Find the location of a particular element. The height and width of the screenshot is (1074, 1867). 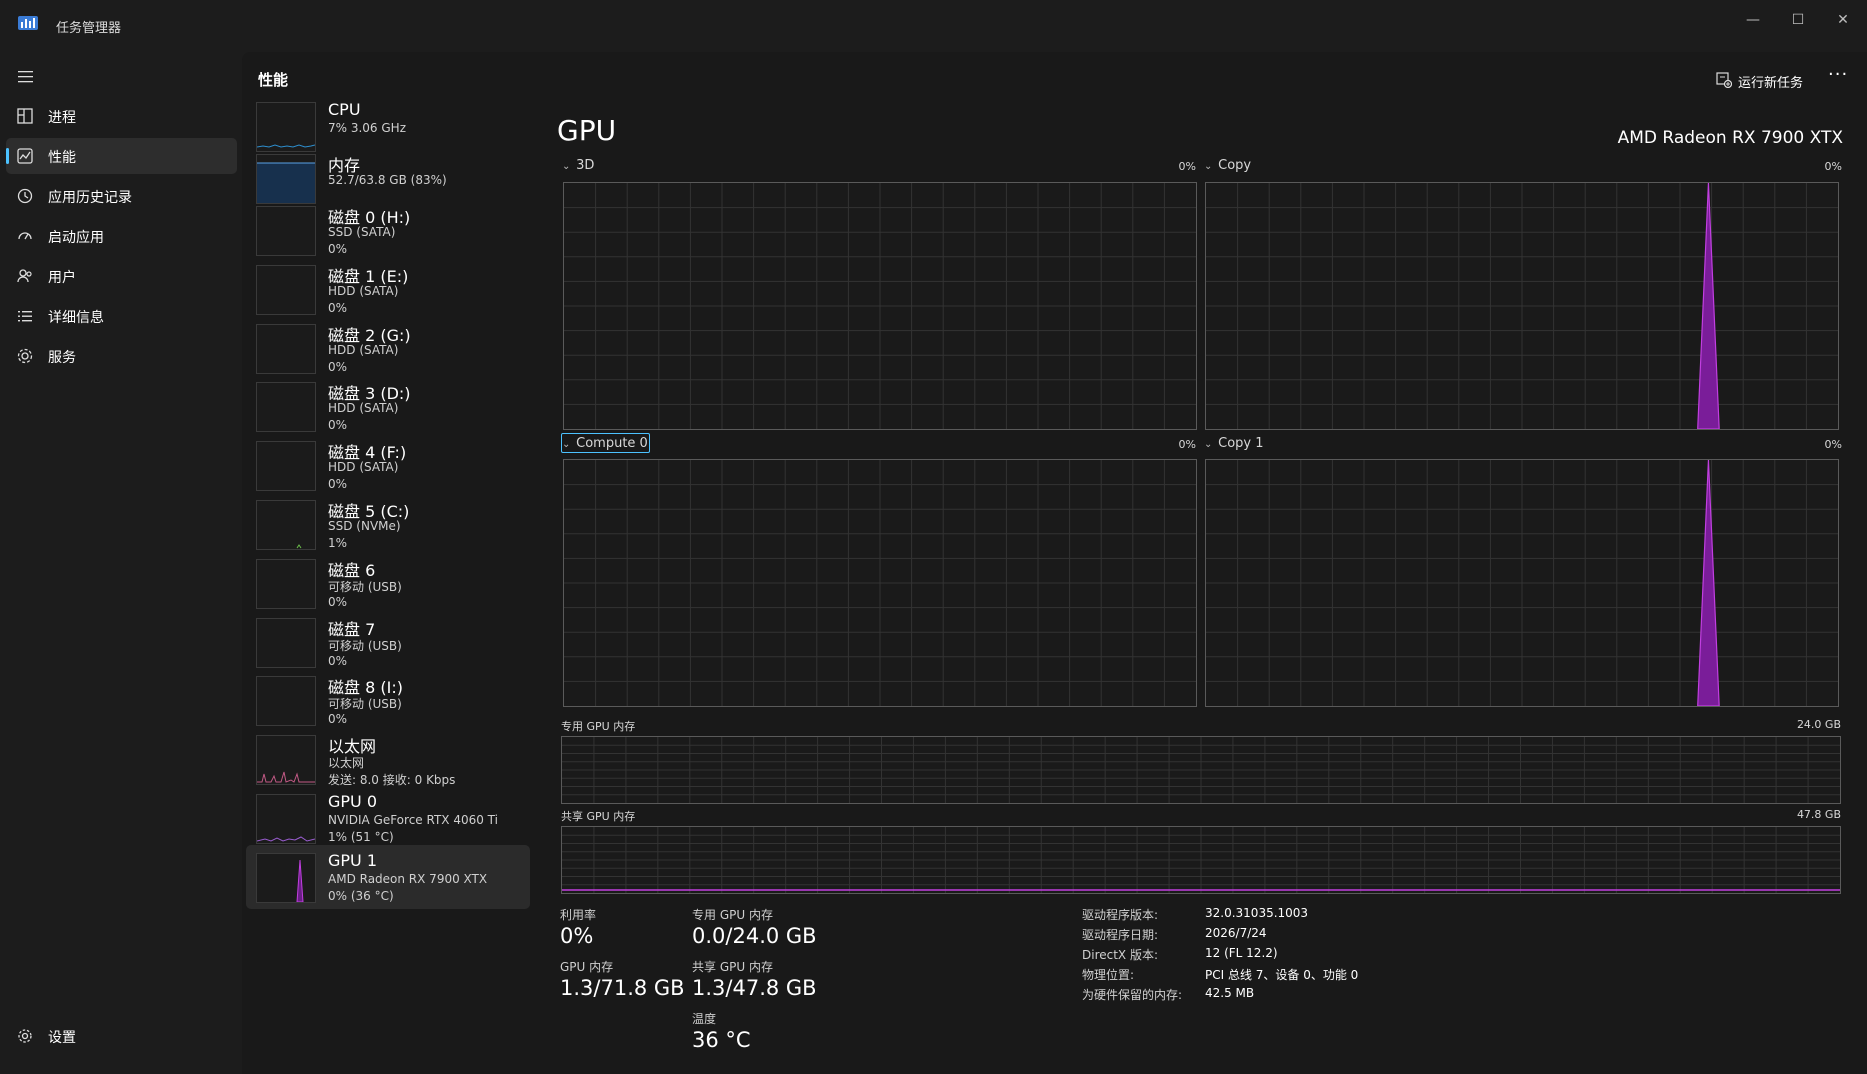

page-title: 性能 is located at coordinates (273, 80).